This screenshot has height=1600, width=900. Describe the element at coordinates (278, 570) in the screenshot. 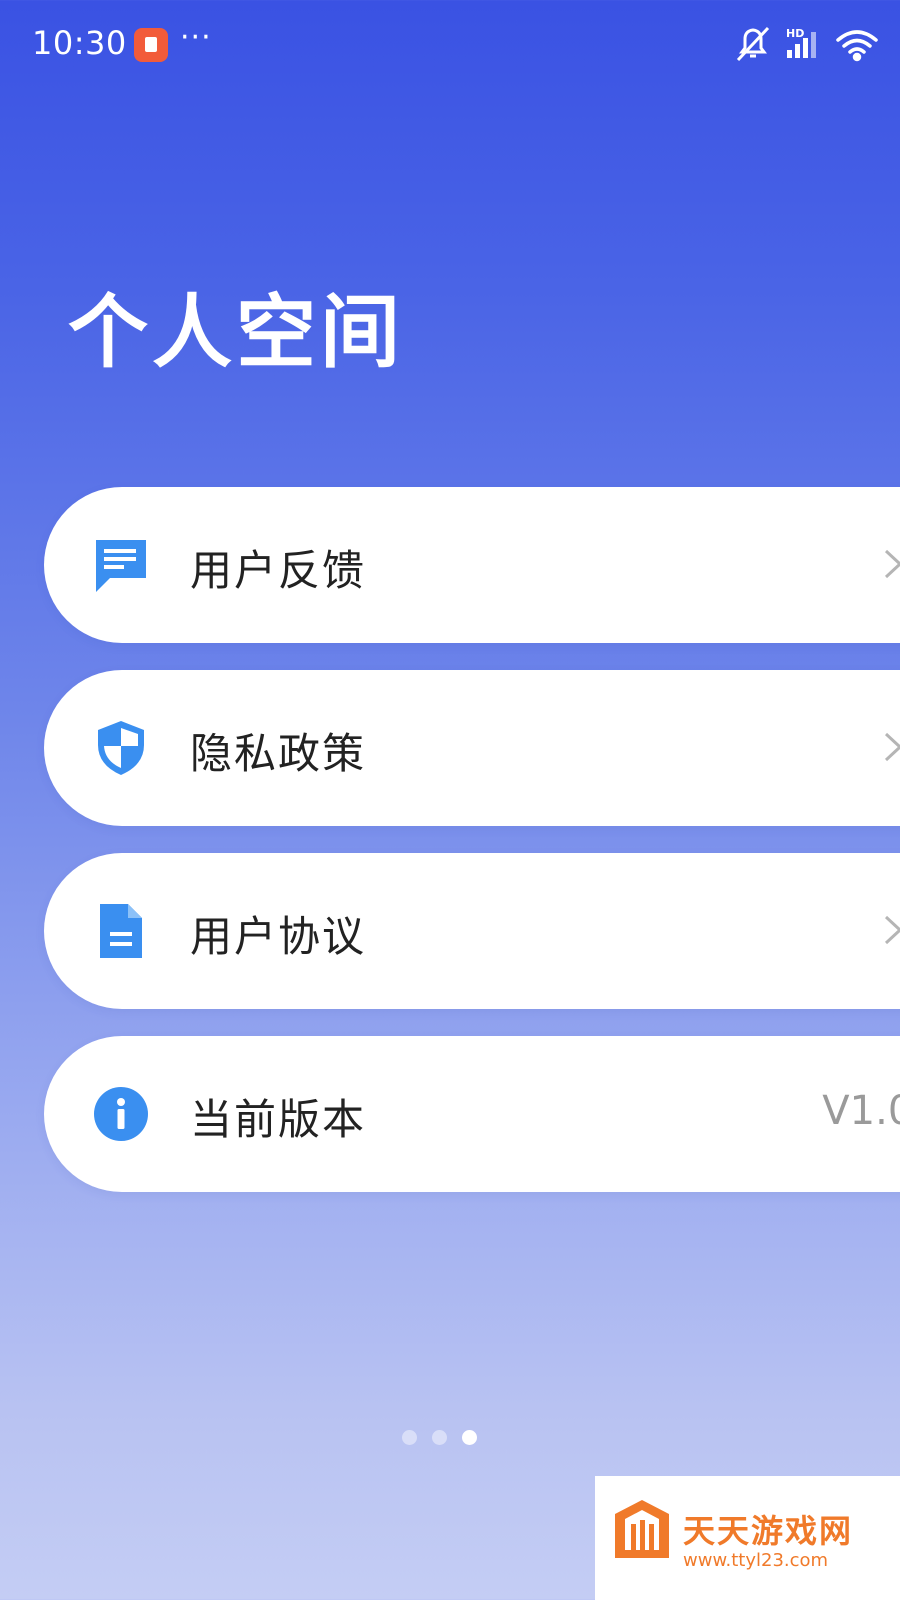

I see `menu-item-label: 用户反馈` at that location.